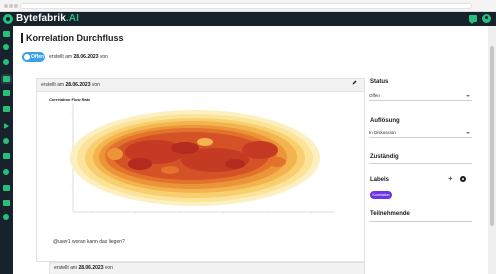  What do you see at coordinates (6, 126) in the screenshot?
I see `play-icon` at bounding box center [6, 126].